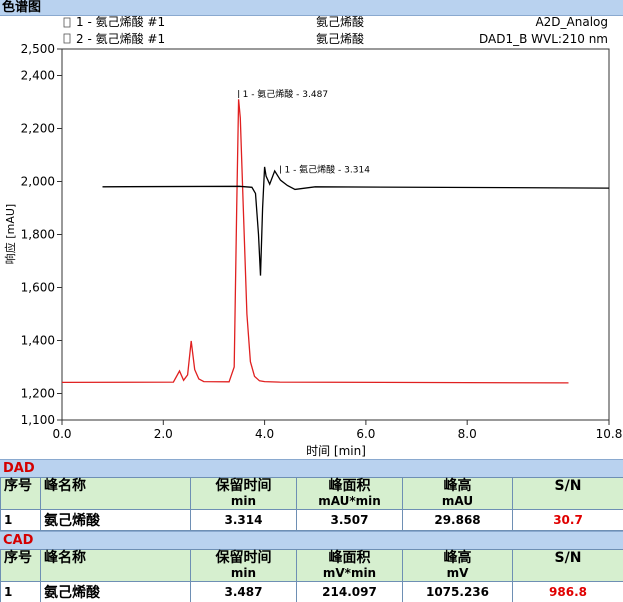 The image size is (623, 602). What do you see at coordinates (340, 22) in the screenshot?
I see `legend-trace1-compound: 氨己烯酸` at bounding box center [340, 22].